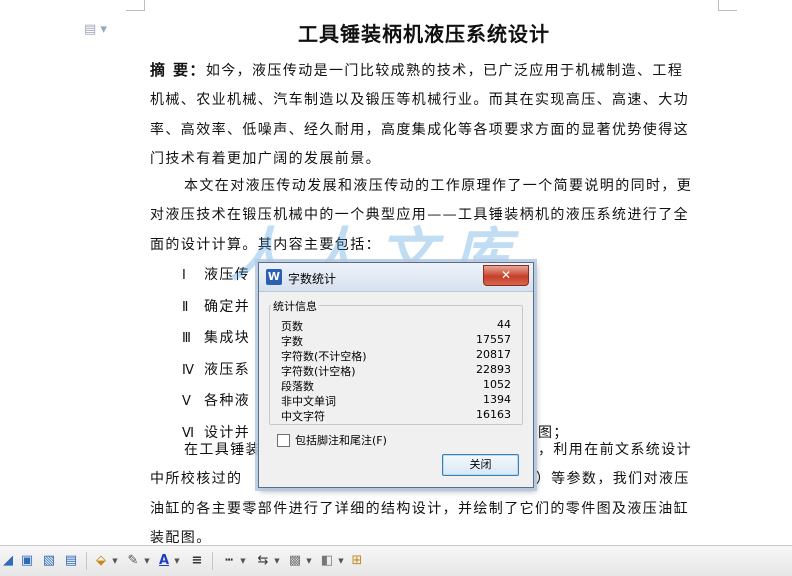 The image size is (792, 576). What do you see at coordinates (263, 561) in the screenshot?
I see `arrow-style-icon: ⇆` at bounding box center [263, 561].